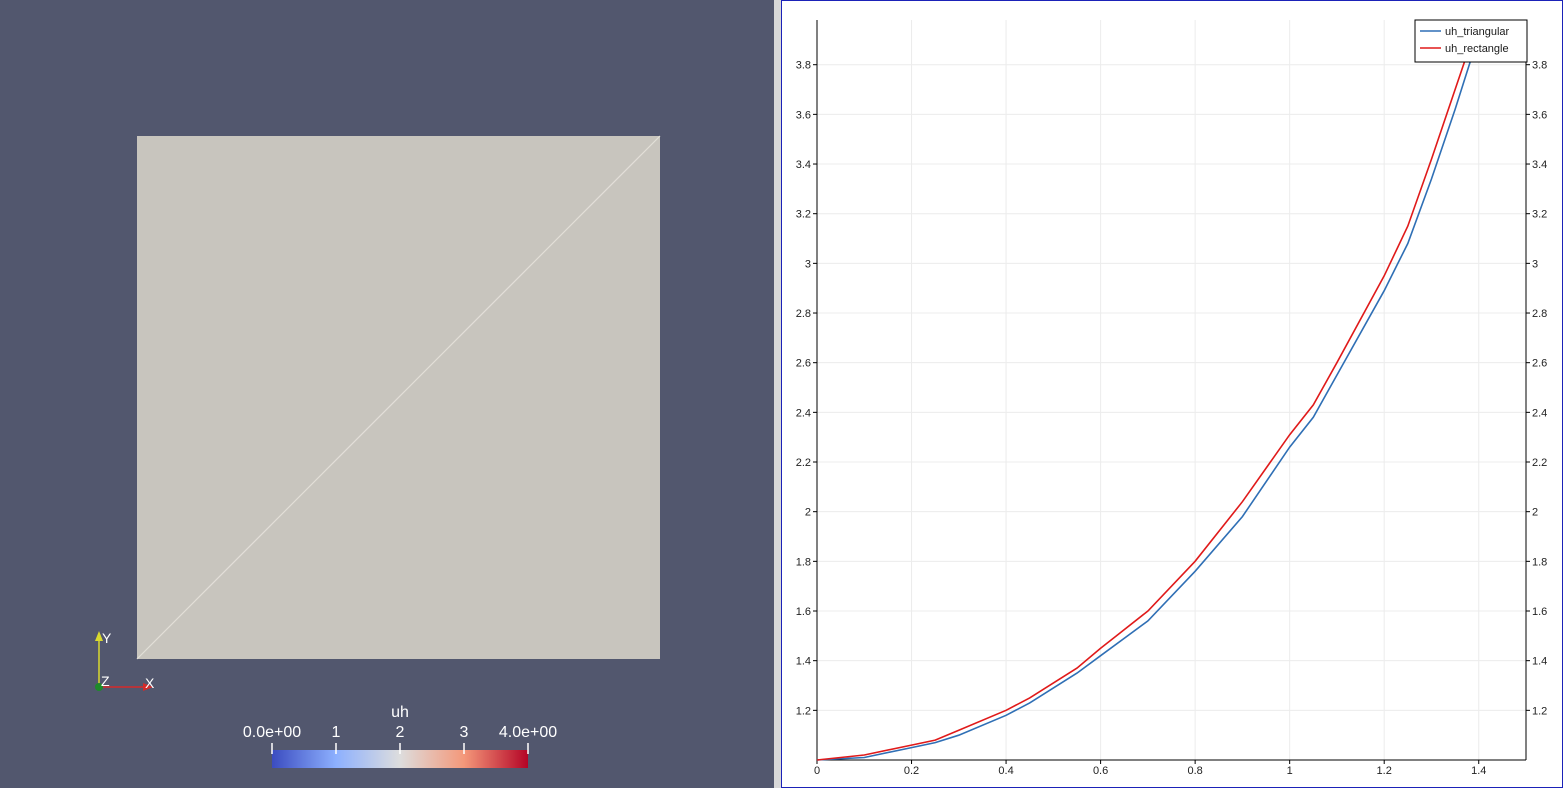 This screenshot has width=1563, height=788. I want to click on legend-label: uh_triangular, so click(1477, 32).